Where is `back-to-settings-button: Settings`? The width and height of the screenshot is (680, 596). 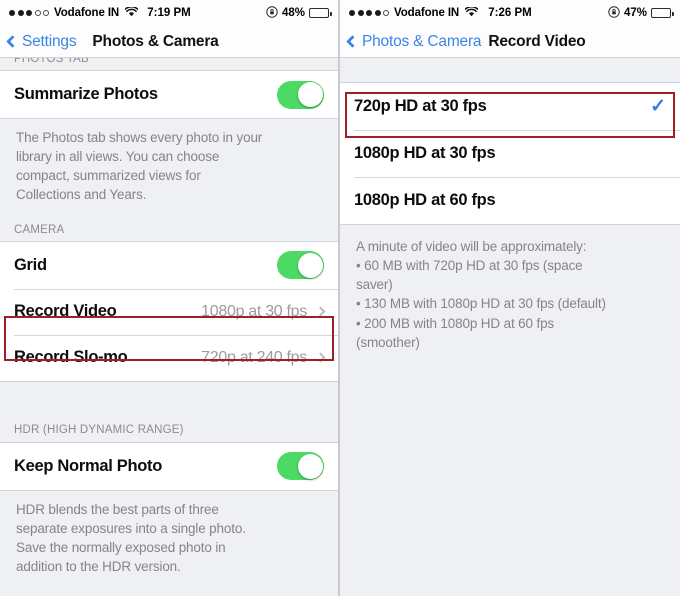 back-to-settings-button: Settings is located at coordinates (41, 41).